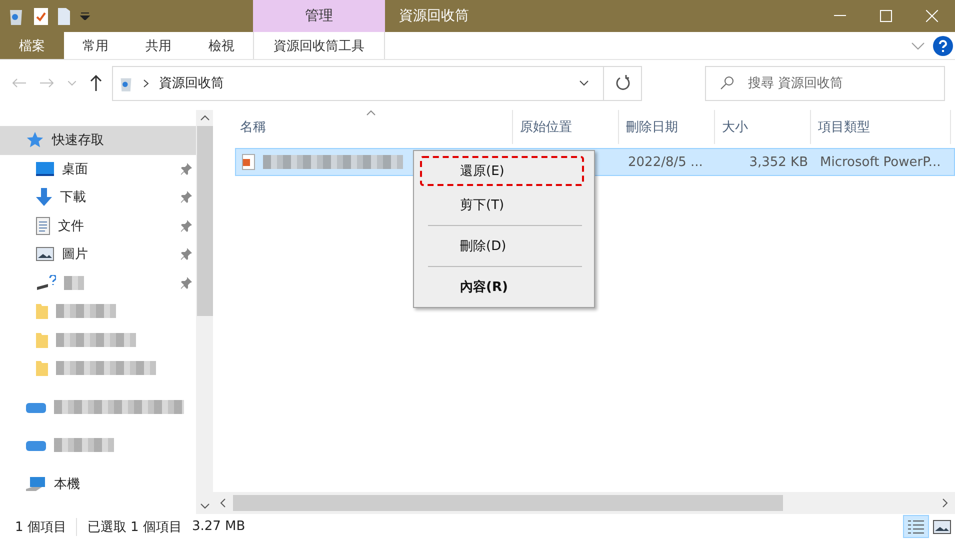 This screenshot has height=539, width=955. Describe the element at coordinates (377, 83) in the screenshot. I see `address-bar: 資源回收筒` at that location.